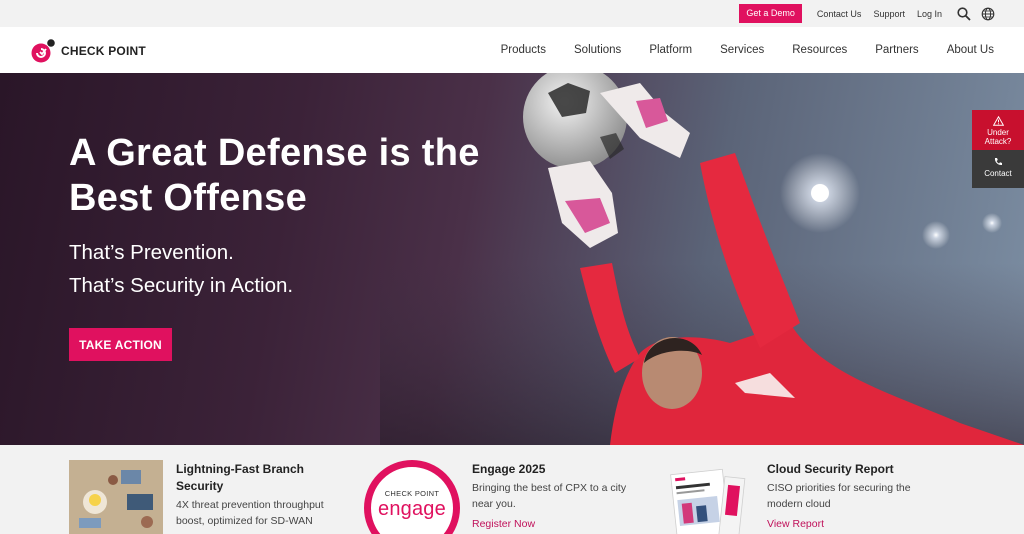 The image size is (1024, 534). Describe the element at coordinates (116, 497) in the screenshot. I see `branch-security-image` at that location.